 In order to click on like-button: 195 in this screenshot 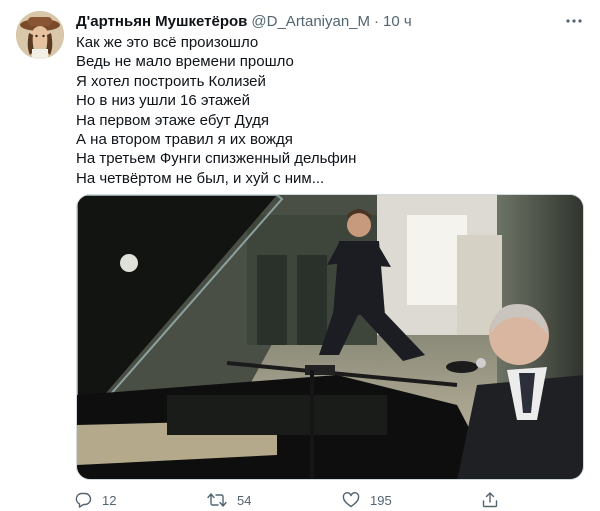, I will do `click(367, 500)`.